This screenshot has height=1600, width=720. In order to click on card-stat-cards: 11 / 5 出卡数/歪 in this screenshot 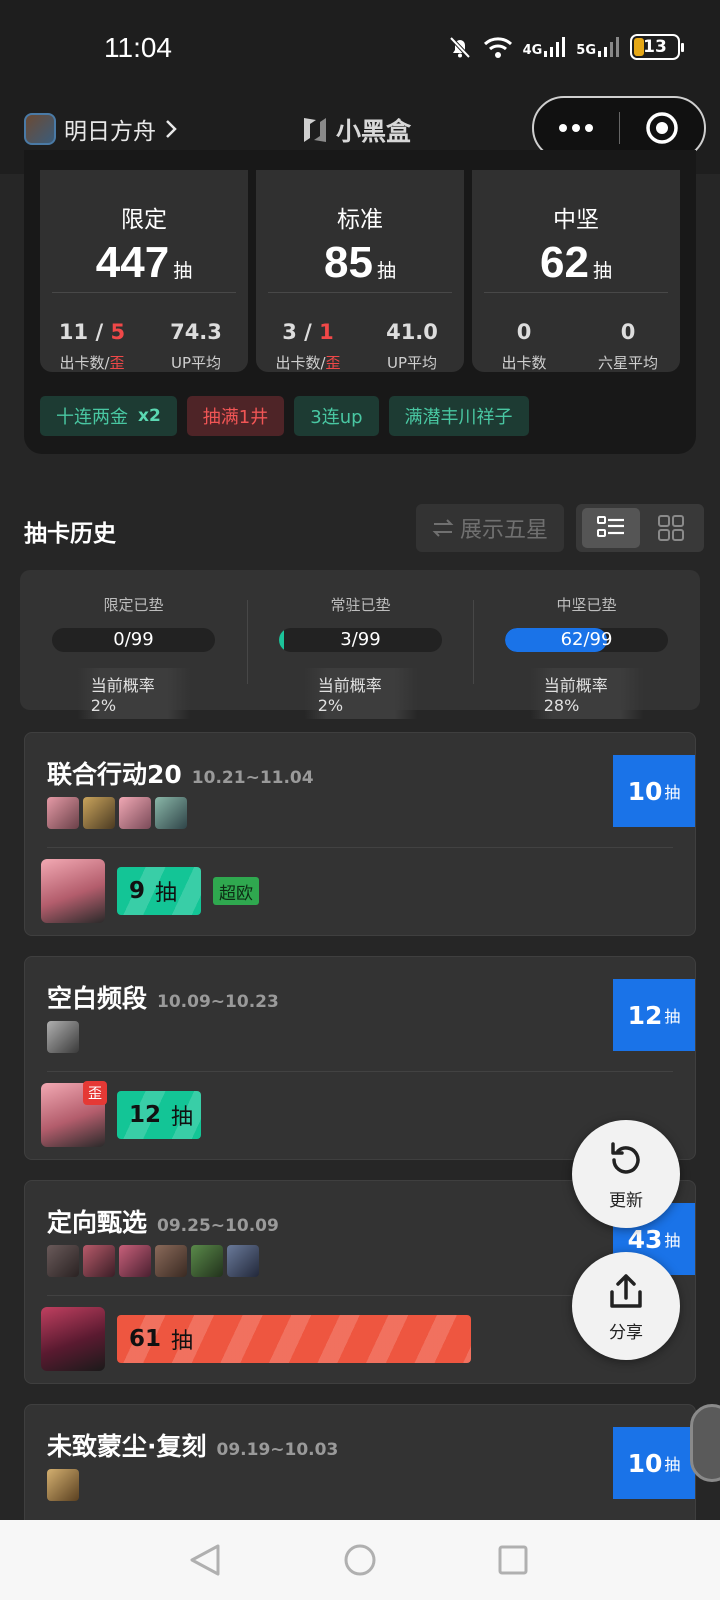, I will do `click(92, 346)`.